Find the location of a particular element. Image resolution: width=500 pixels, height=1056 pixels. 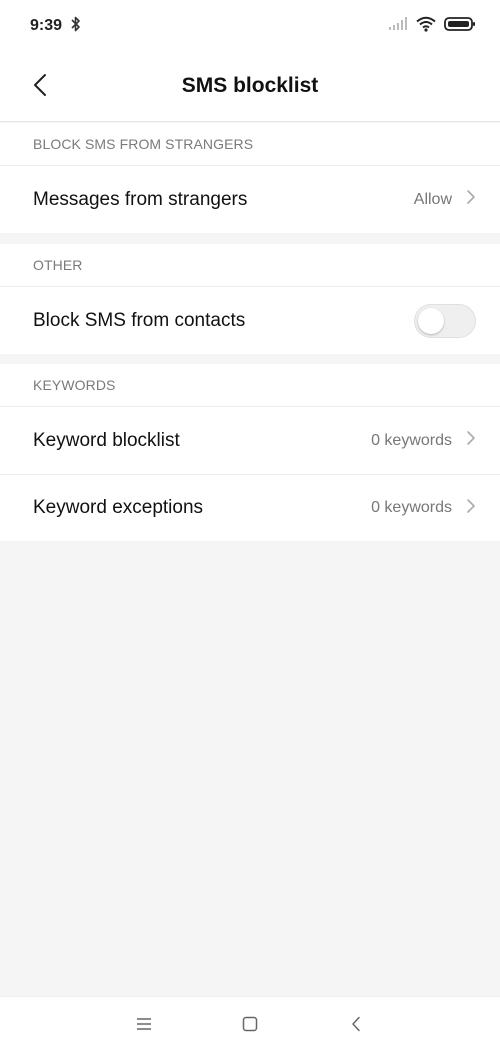

menu-icon is located at coordinates (144, 1026).